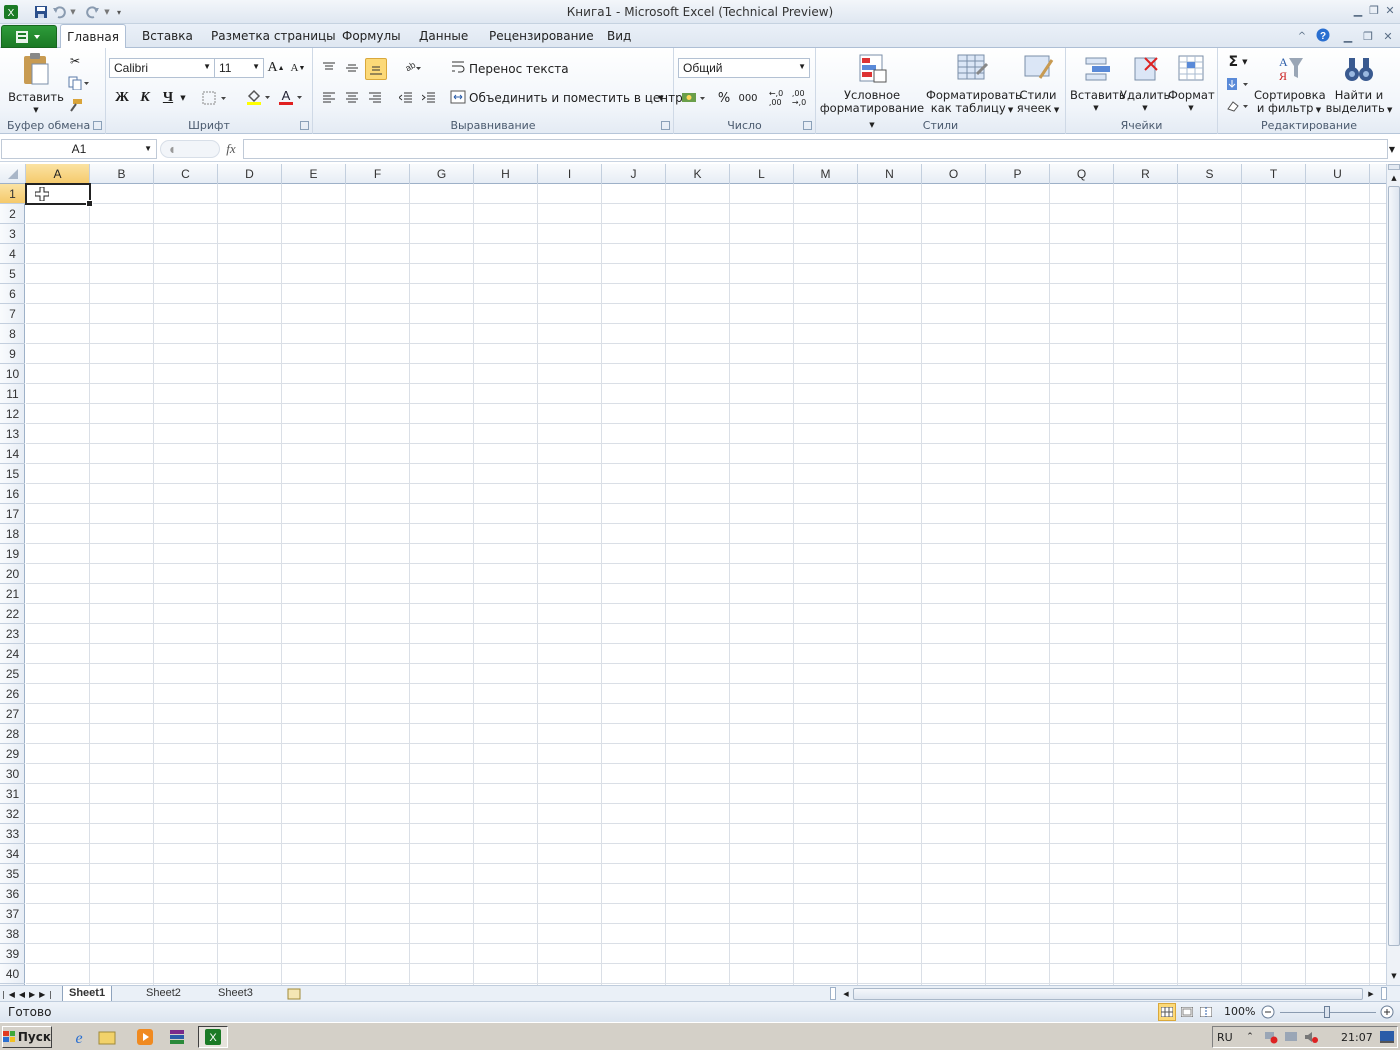 The height and width of the screenshot is (1050, 1400). What do you see at coordinates (1388, 36) in the screenshot?
I see `close-workbook-icon: ✕` at bounding box center [1388, 36].